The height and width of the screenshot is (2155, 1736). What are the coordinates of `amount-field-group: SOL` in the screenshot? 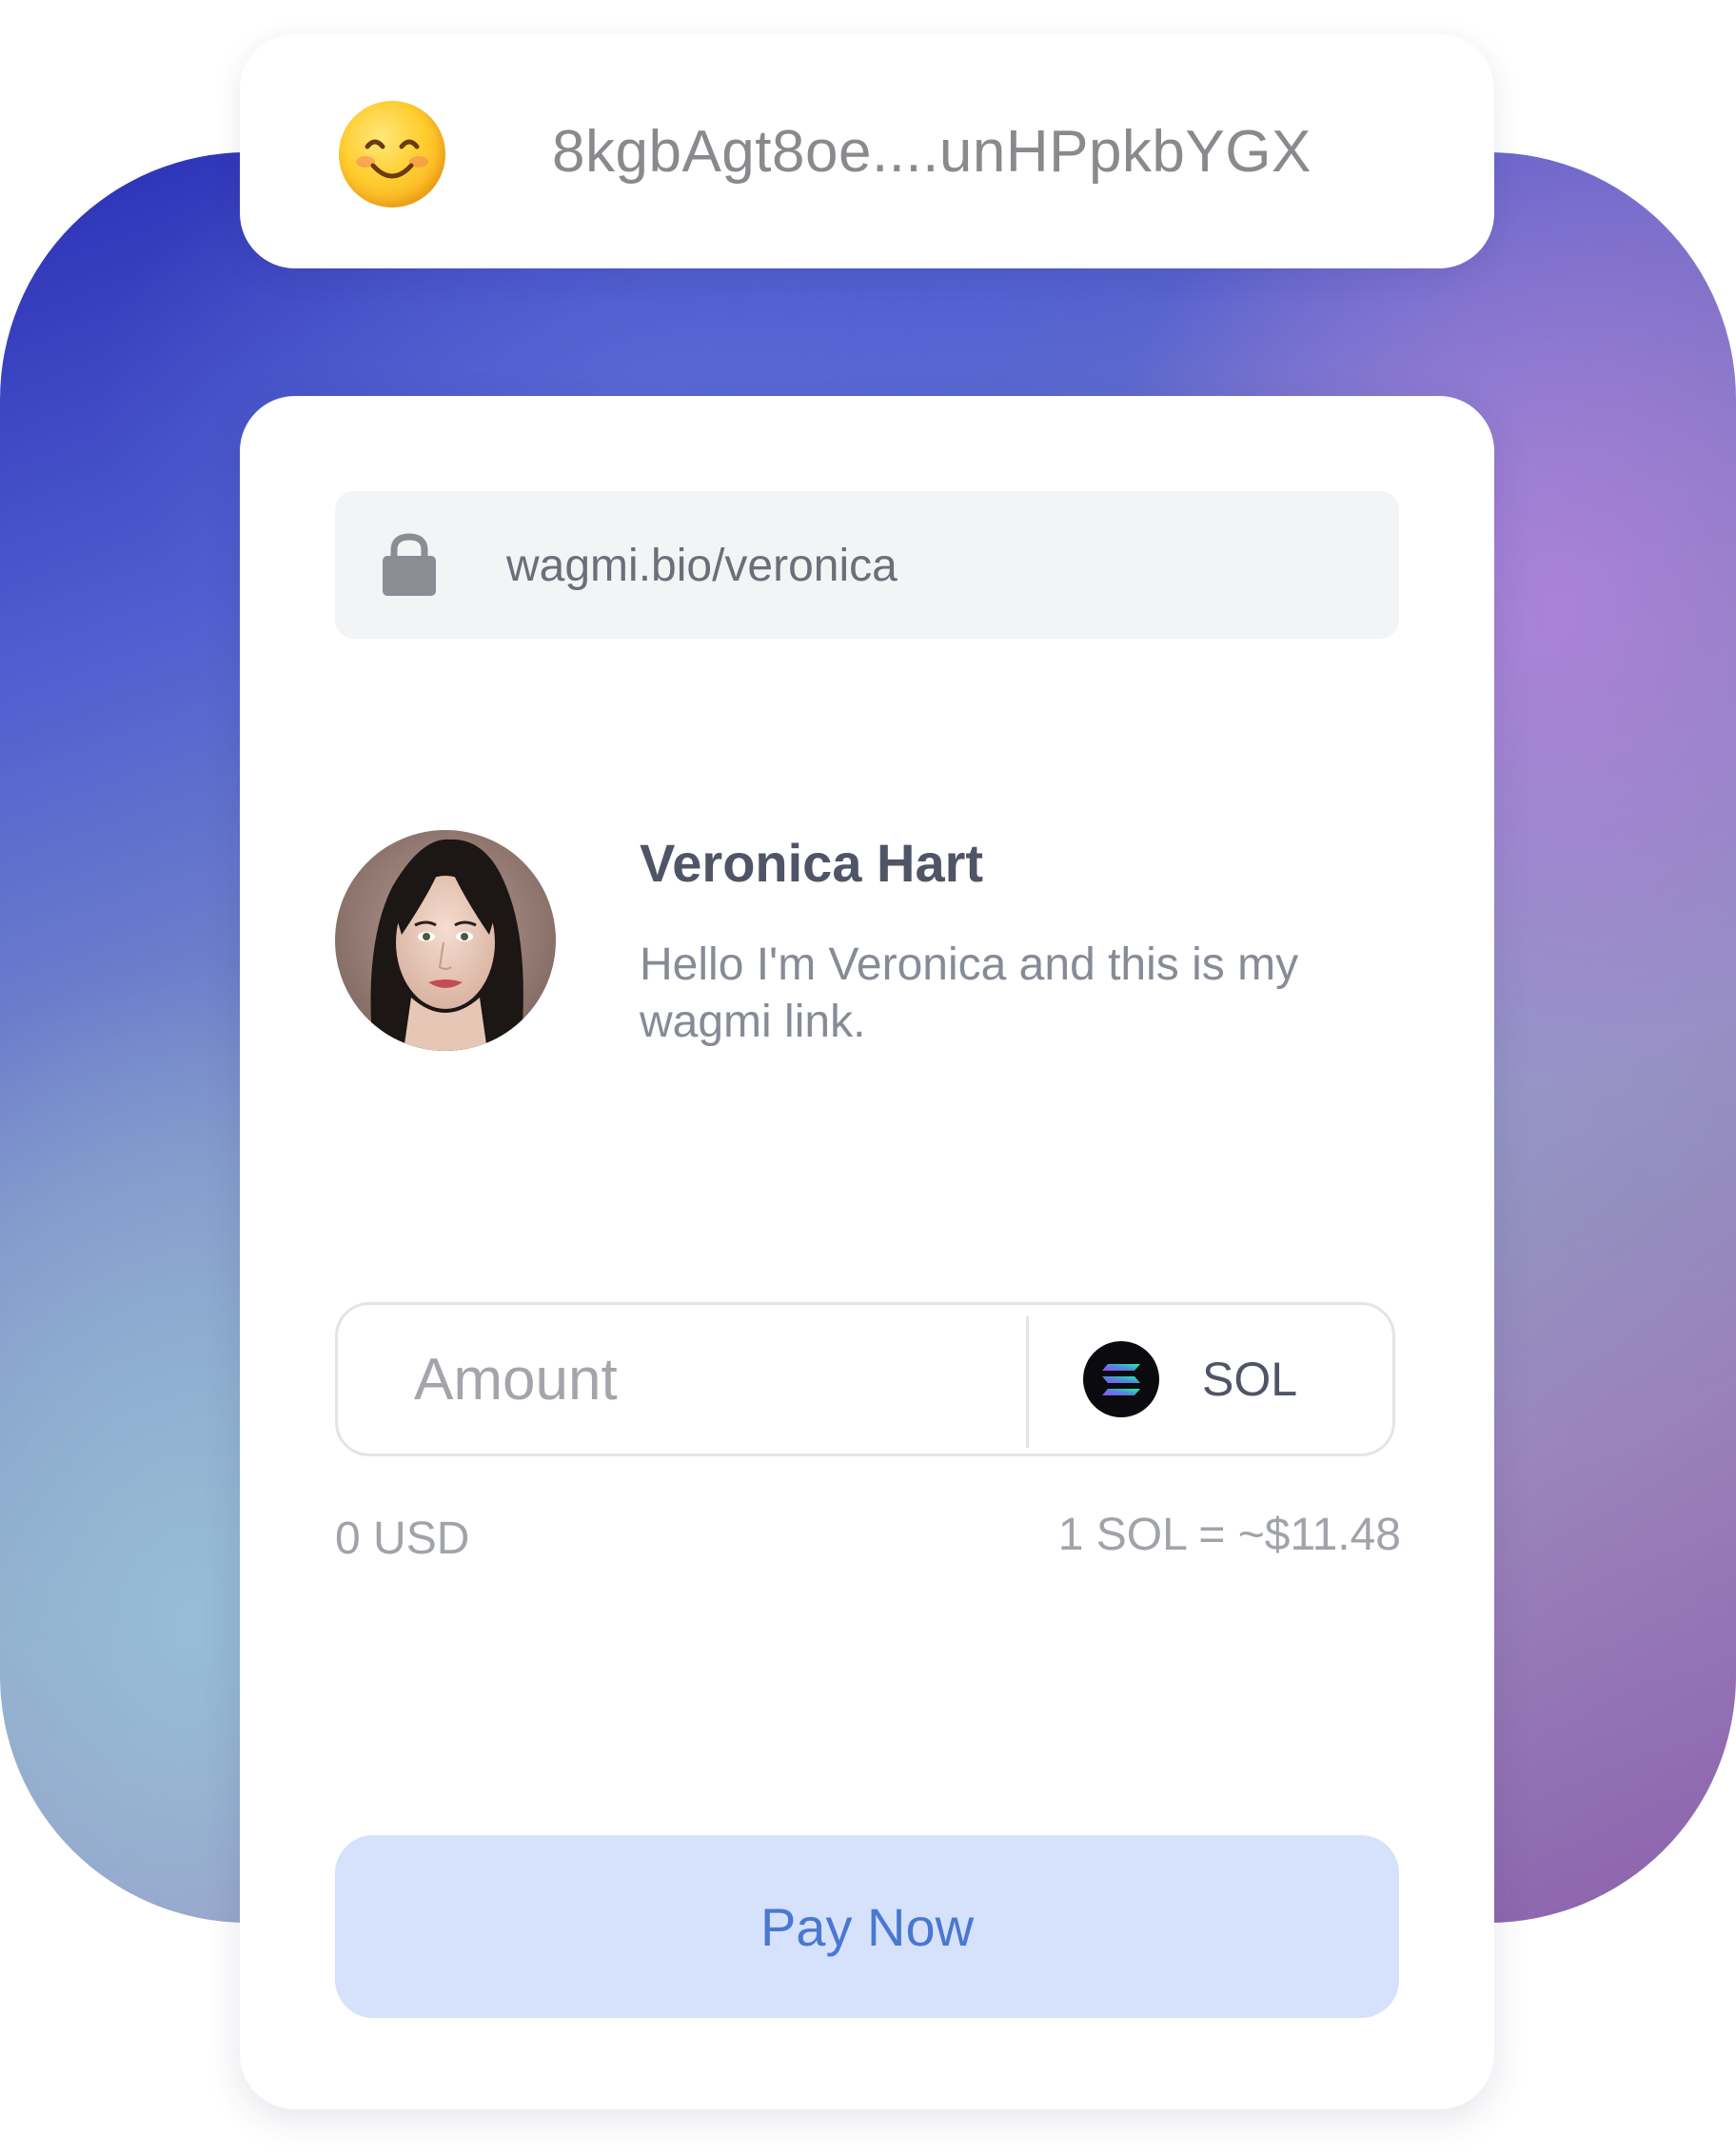 It's located at (865, 1379).